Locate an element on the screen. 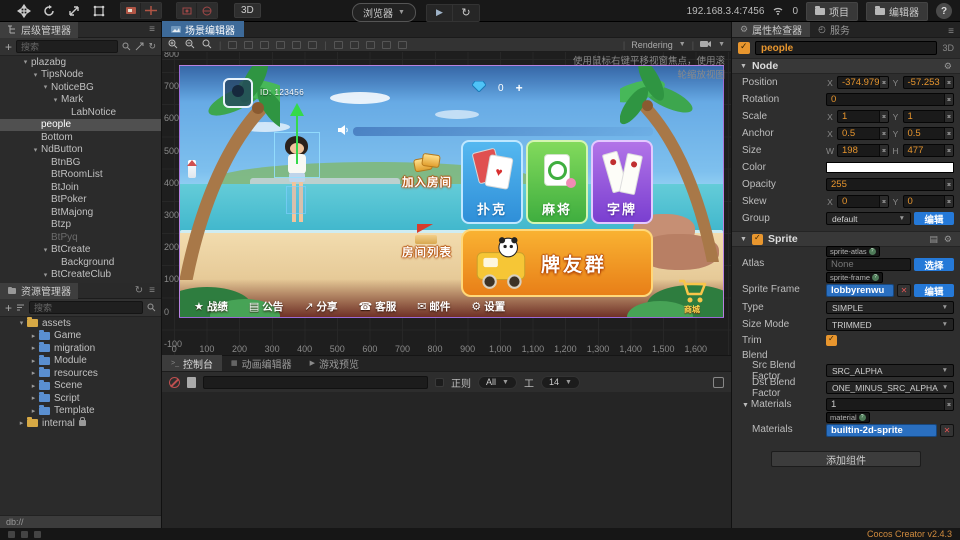 This screenshot has width=960, height=540. clear-sprite-frame-button: ✕ is located at coordinates (904, 290).